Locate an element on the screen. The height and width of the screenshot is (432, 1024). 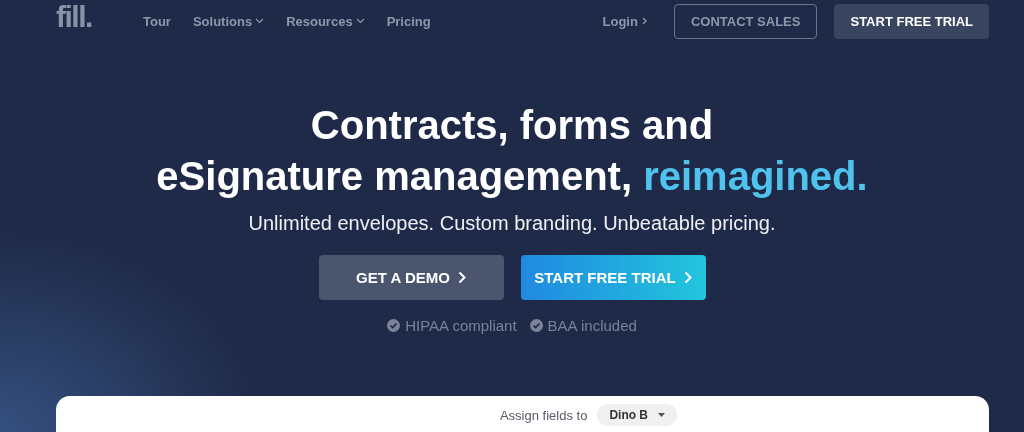
nav-link: Pricing is located at coordinates (408, 21).